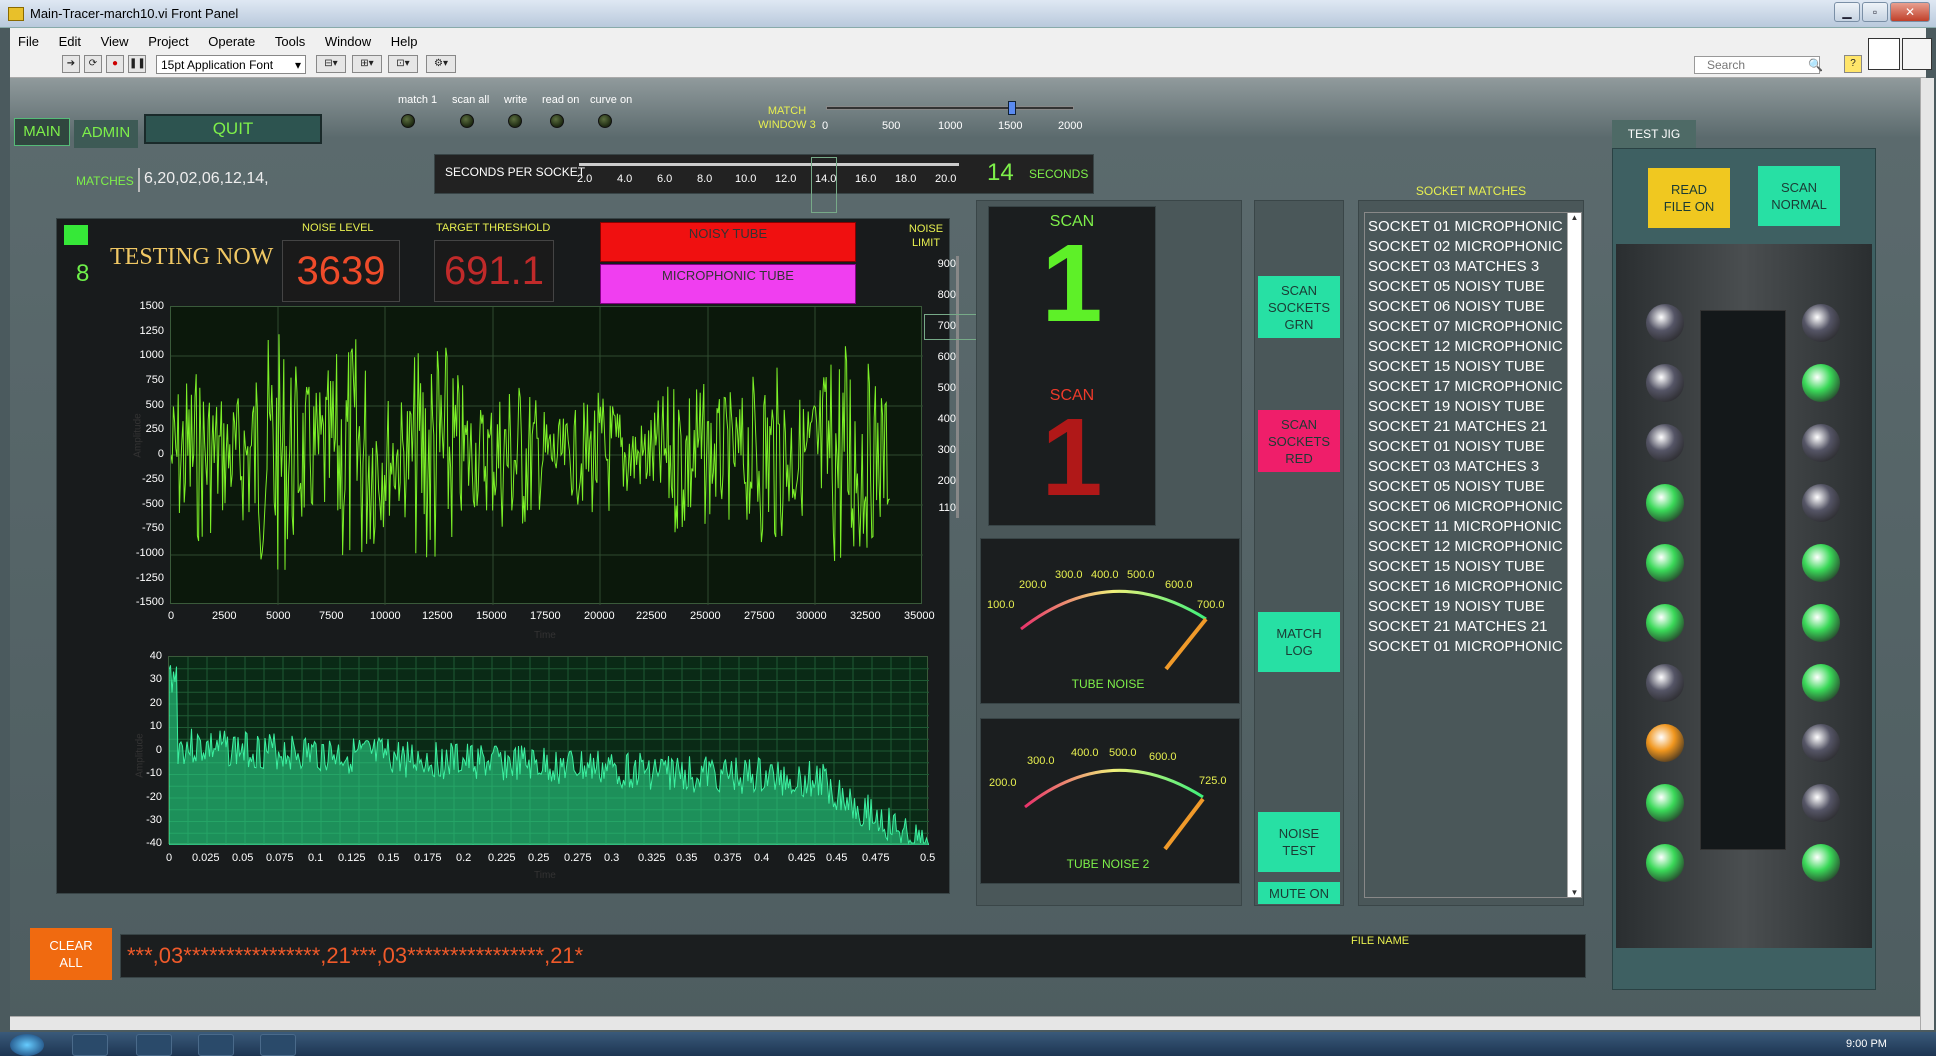 The height and width of the screenshot is (1056, 1936). What do you see at coordinates (1114, 809) in the screenshot?
I see `gauge2-svg` at bounding box center [1114, 809].